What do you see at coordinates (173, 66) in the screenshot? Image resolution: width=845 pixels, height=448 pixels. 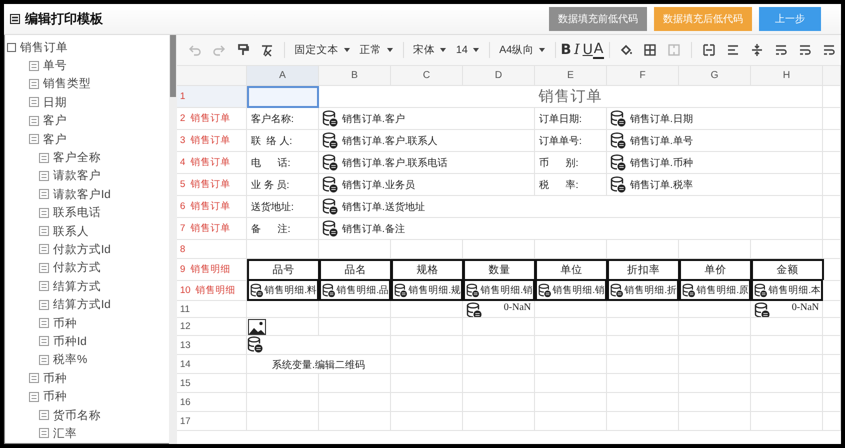 I see `scrollbar-thumb` at bounding box center [173, 66].